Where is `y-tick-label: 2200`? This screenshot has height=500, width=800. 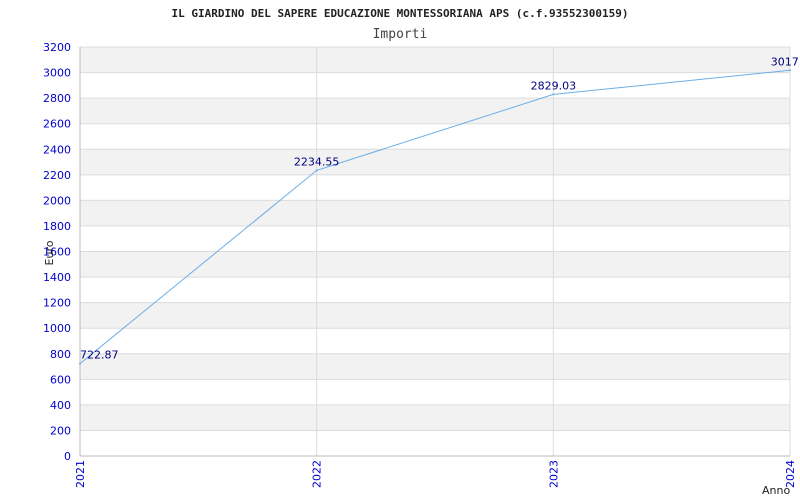
y-tick-label: 2200 is located at coordinates (57, 175).